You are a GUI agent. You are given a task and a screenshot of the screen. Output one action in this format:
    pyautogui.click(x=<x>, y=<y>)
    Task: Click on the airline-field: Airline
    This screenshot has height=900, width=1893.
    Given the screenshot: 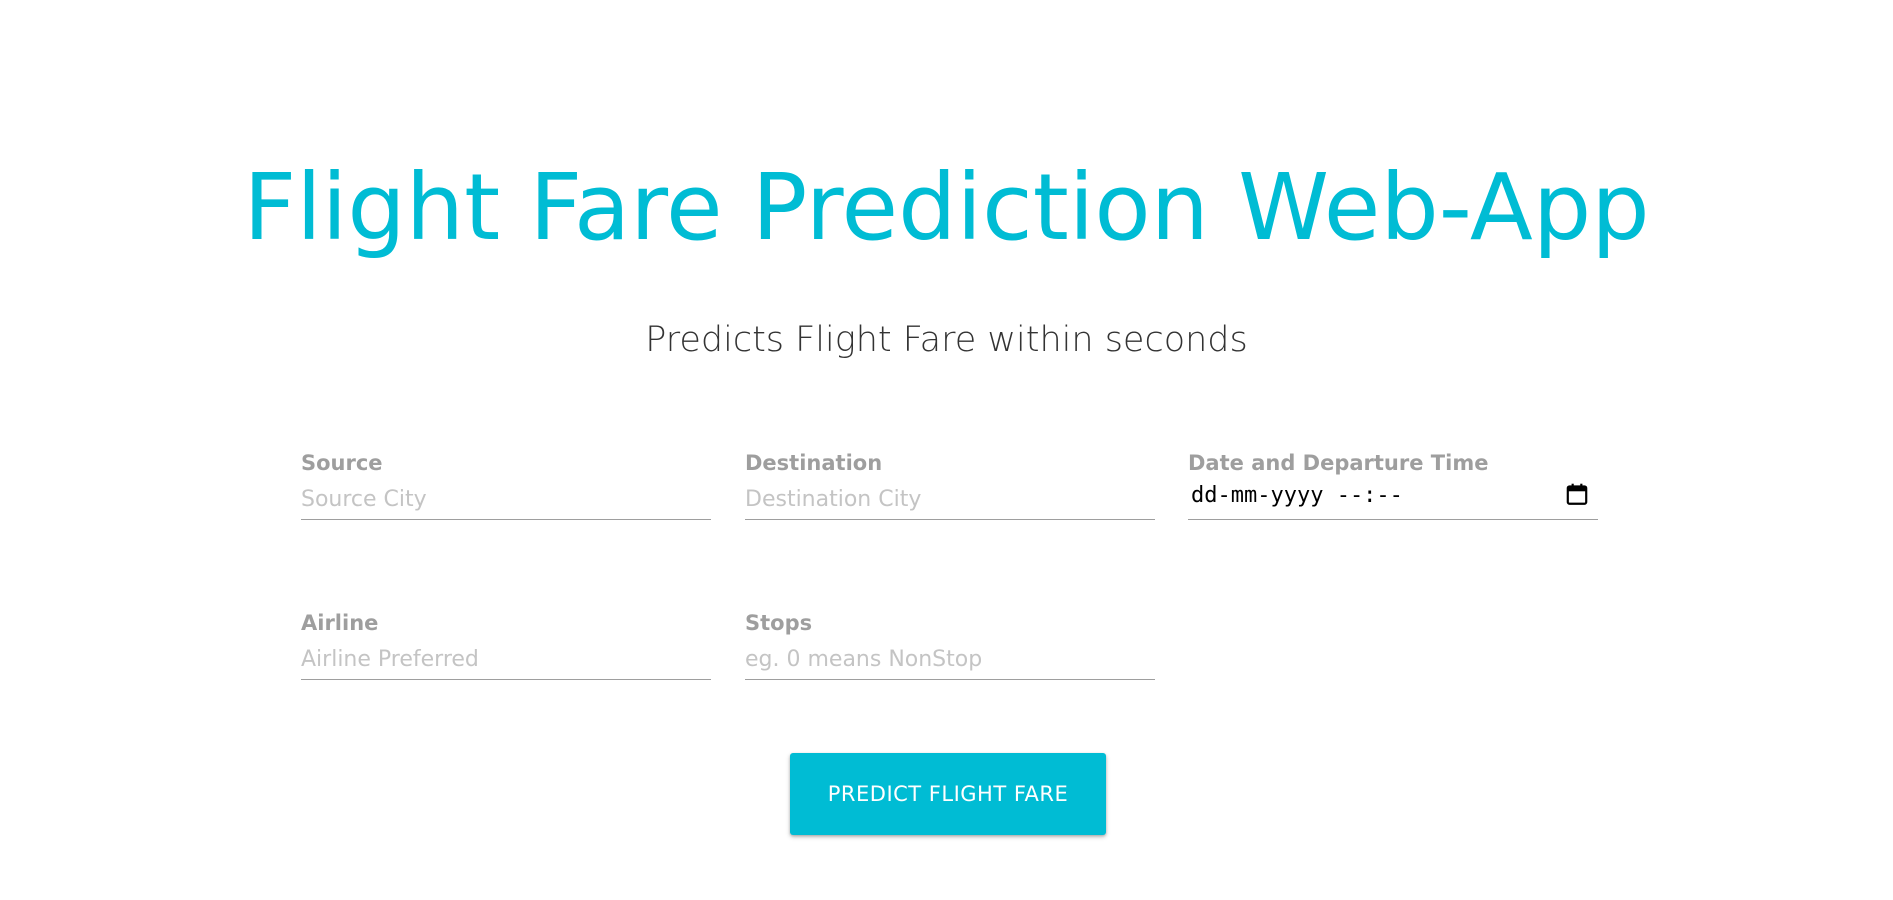 What is the action you would take?
    pyautogui.click(x=506, y=654)
    